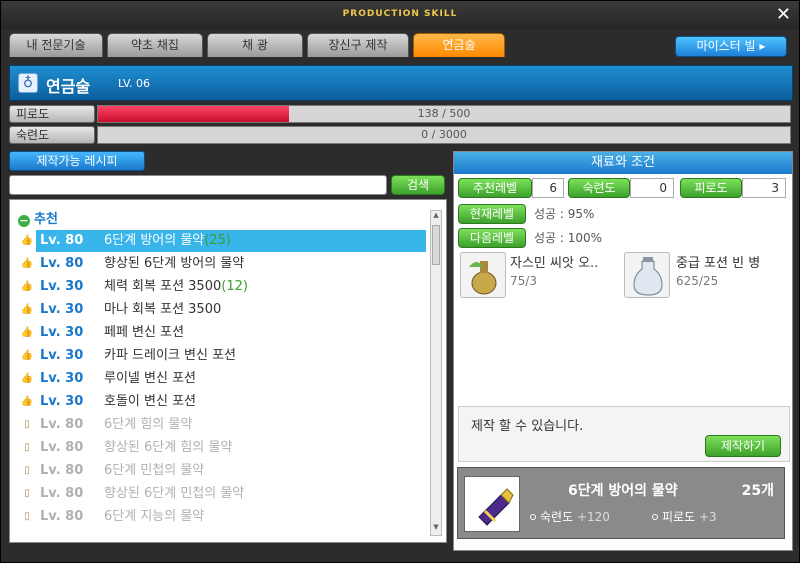  What do you see at coordinates (483, 275) in the screenshot?
I see `seed-oil-icon` at bounding box center [483, 275].